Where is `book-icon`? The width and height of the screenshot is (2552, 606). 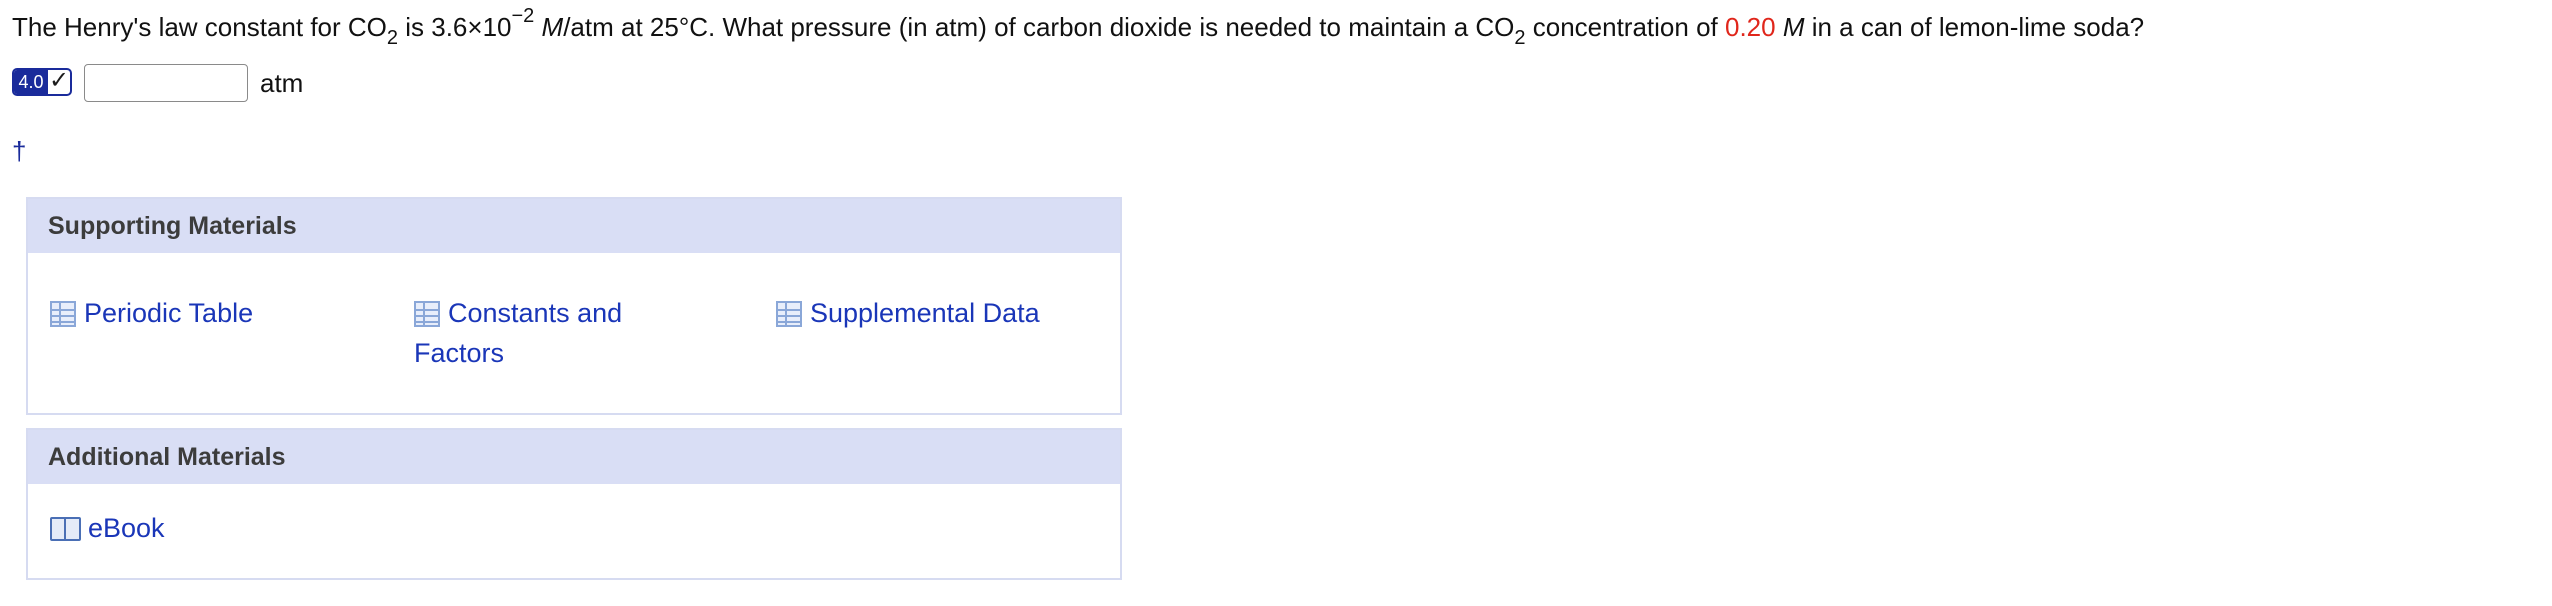 book-icon is located at coordinates (65, 528).